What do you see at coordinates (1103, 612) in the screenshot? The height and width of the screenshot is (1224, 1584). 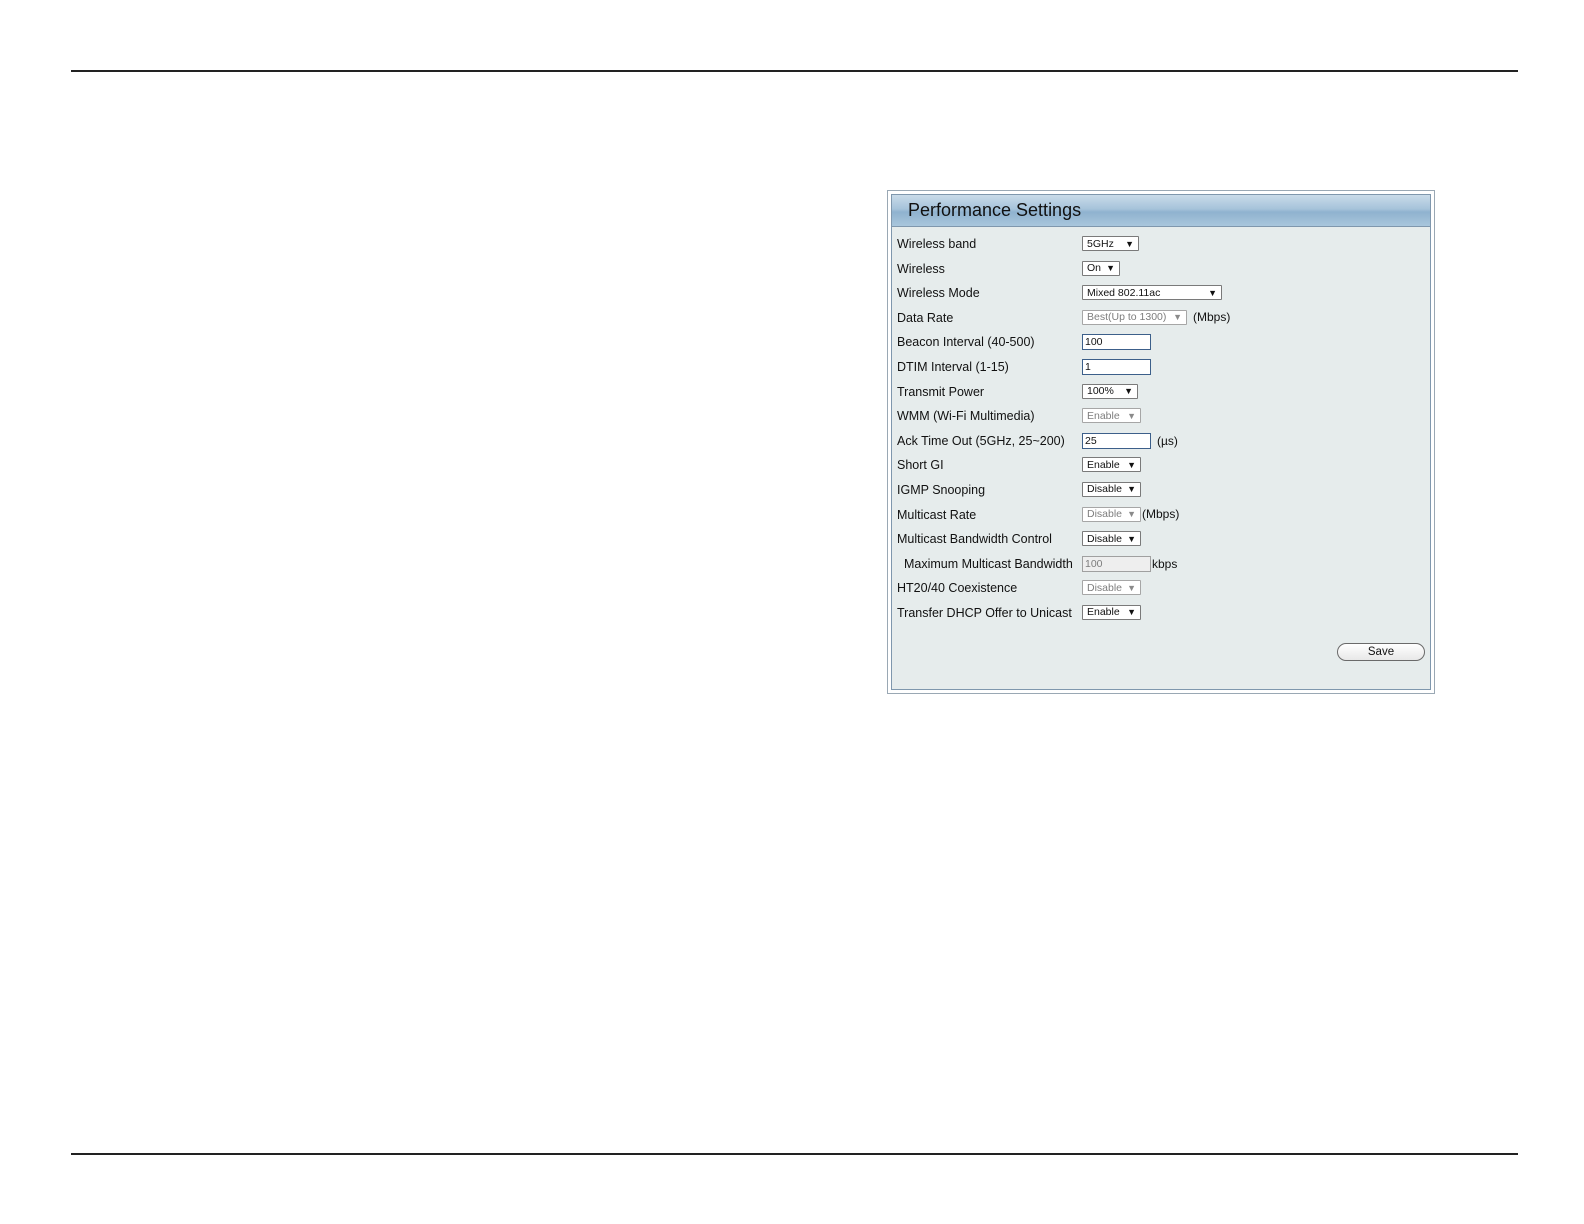 I see `dhcp-offer-unicast-value: Enable` at bounding box center [1103, 612].